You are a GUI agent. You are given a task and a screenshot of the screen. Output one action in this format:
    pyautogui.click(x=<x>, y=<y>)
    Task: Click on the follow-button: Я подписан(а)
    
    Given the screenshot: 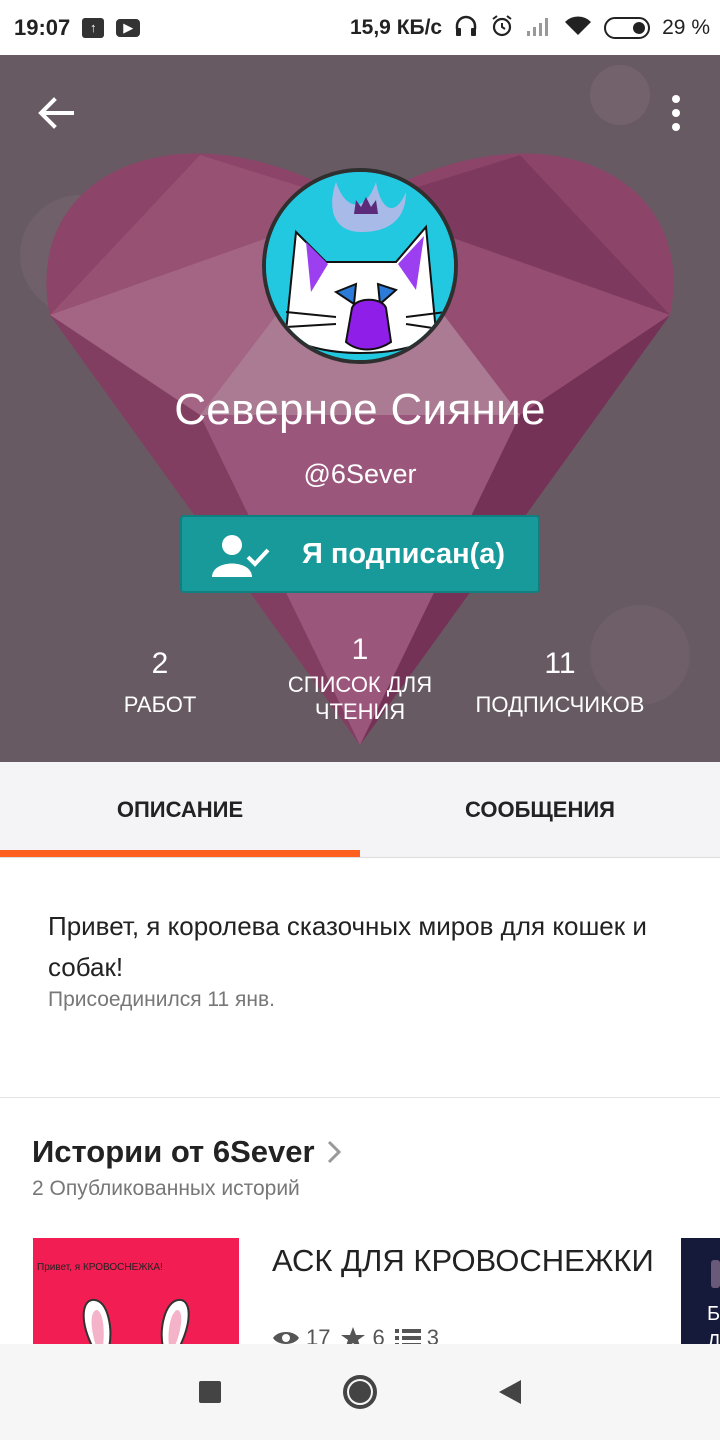 What is the action you would take?
    pyautogui.click(x=360, y=554)
    